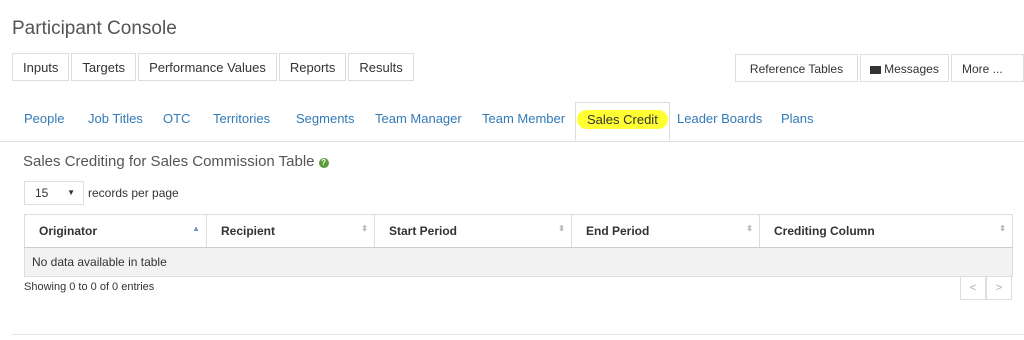 This screenshot has height=340, width=1024. I want to click on nav-targets-button: Targets, so click(104, 67).